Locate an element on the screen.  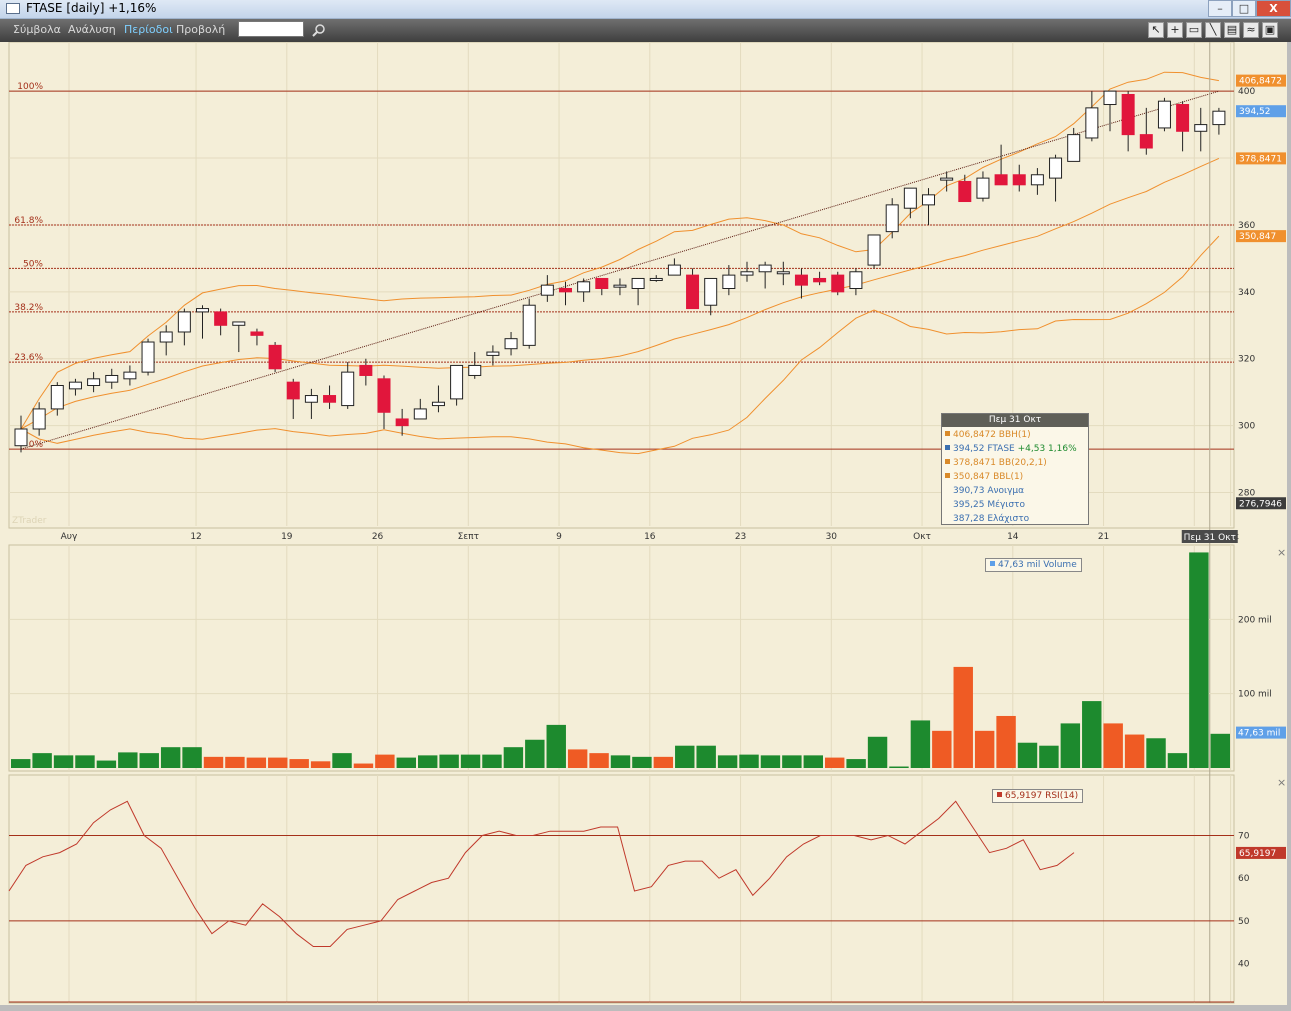
last-price-tag: 394,52 is located at coordinates (1255, 112).